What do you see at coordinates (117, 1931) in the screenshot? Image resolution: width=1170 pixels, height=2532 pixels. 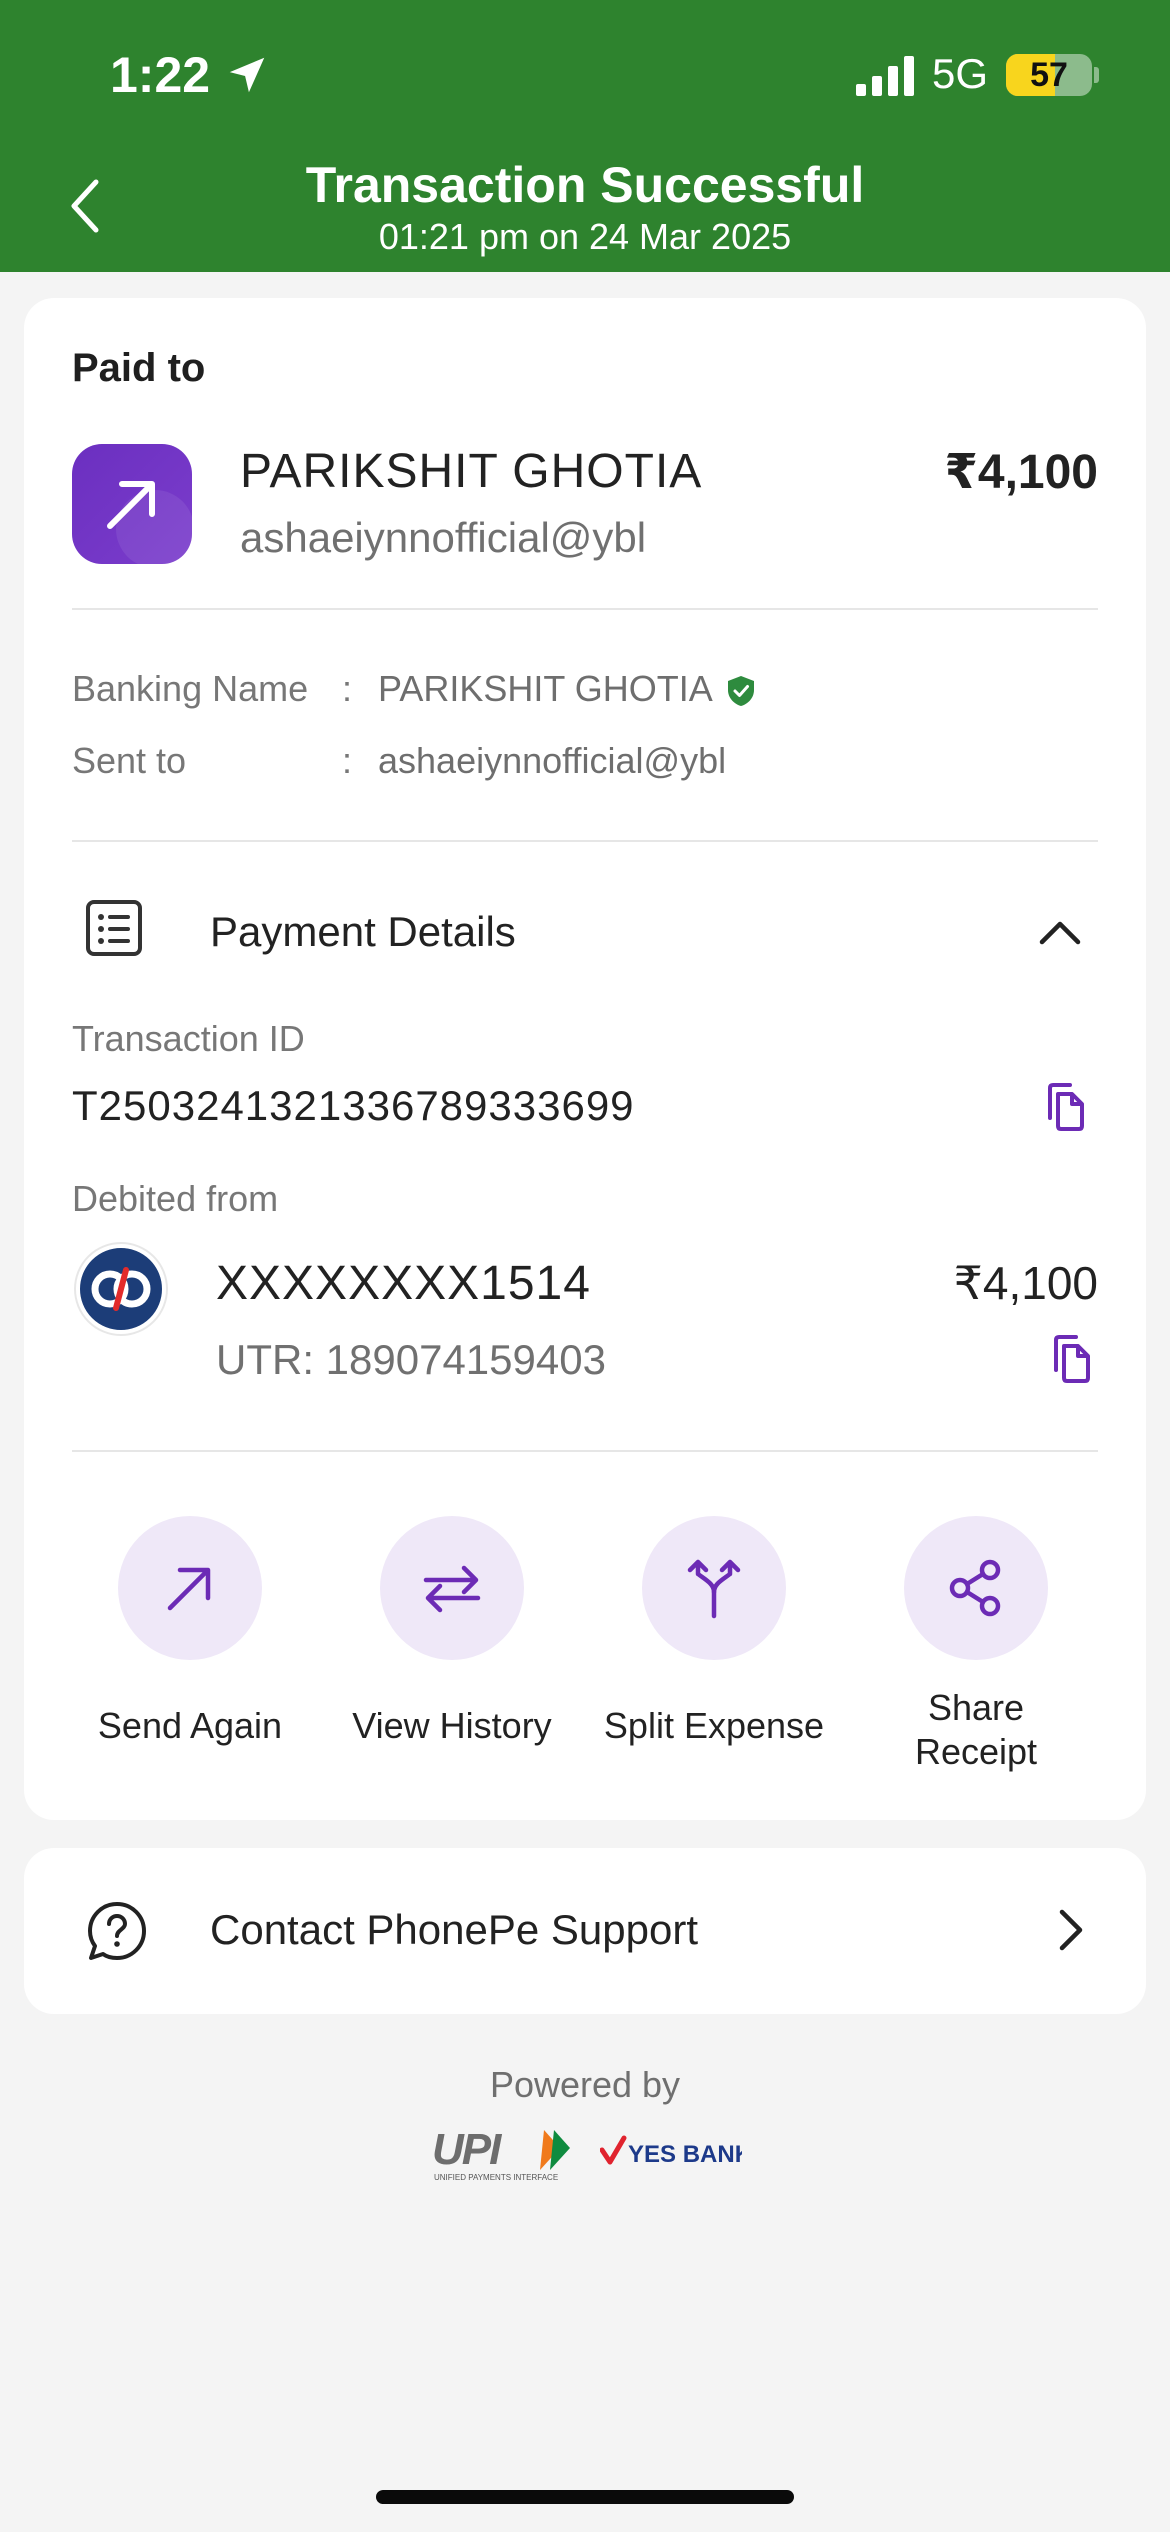 I see `help-chat-icon` at bounding box center [117, 1931].